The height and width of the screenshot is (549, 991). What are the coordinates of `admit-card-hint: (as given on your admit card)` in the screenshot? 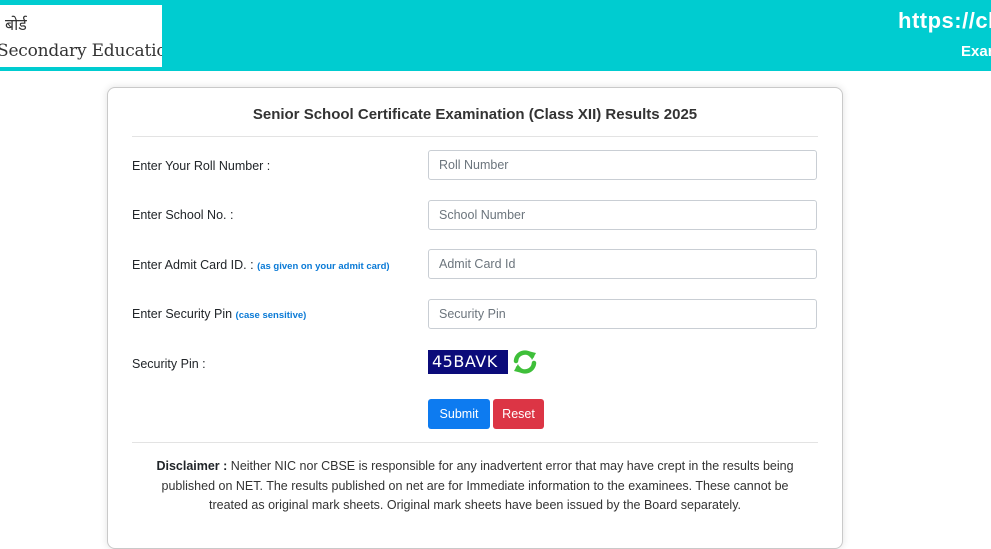 It's located at (323, 266).